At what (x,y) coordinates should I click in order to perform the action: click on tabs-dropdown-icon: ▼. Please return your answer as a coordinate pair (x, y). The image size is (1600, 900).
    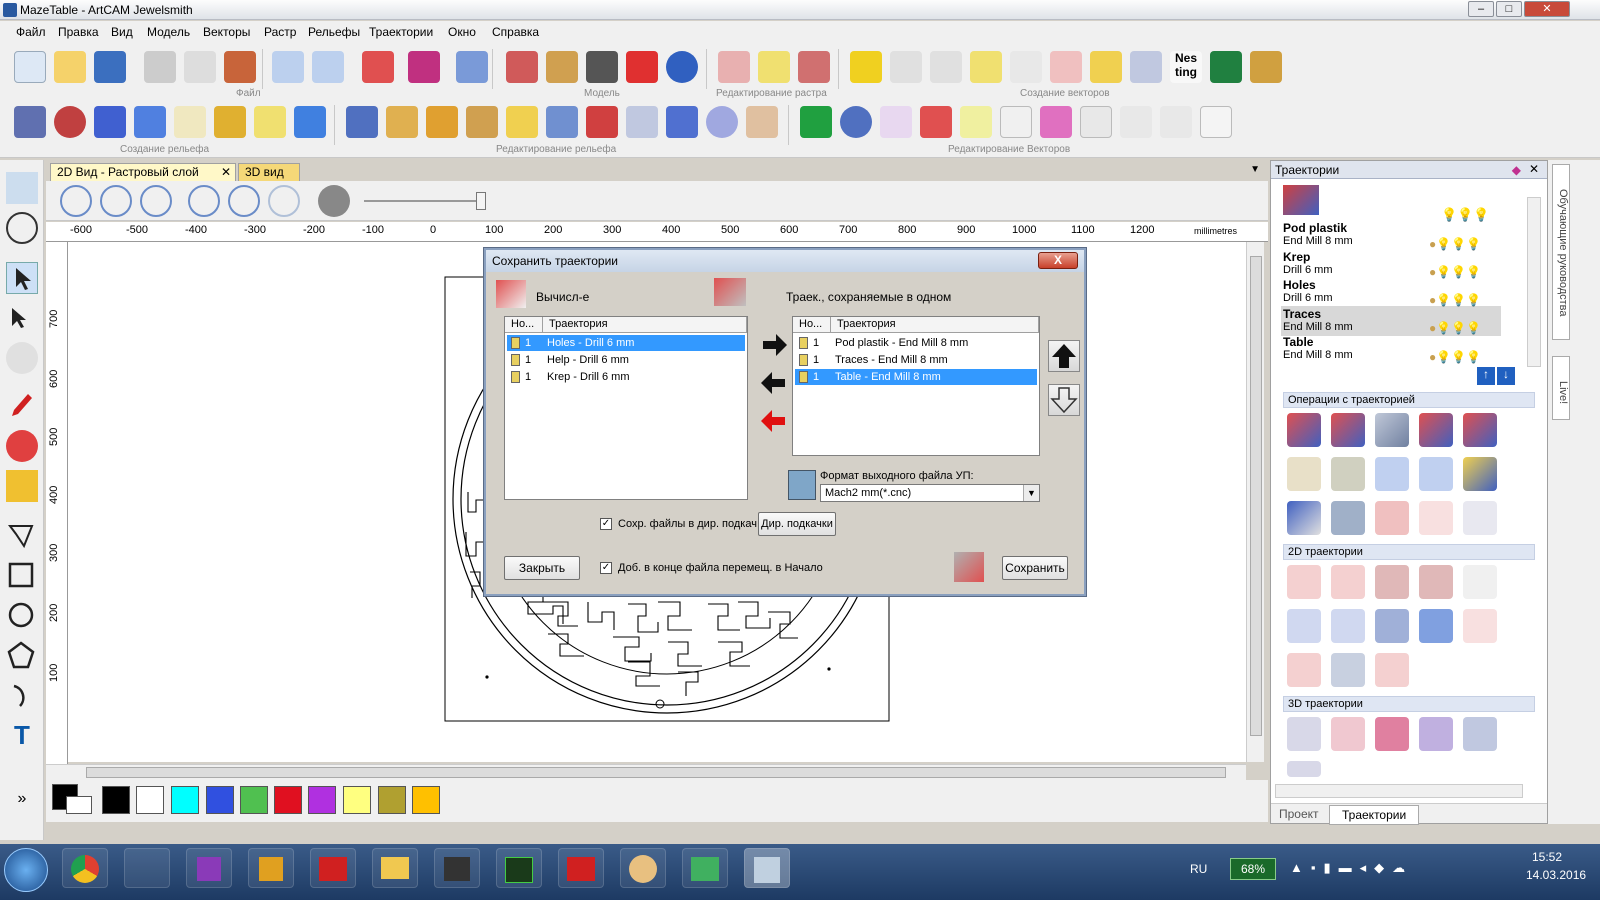
    Looking at the image, I should click on (1255, 169).